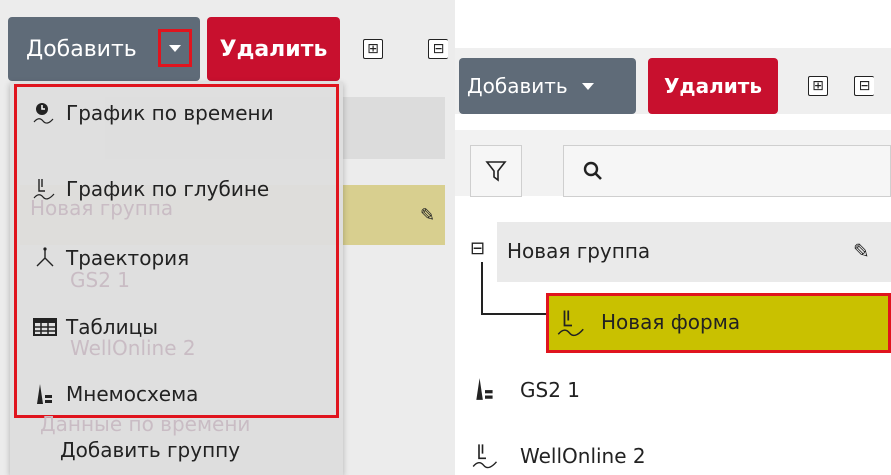 The height and width of the screenshot is (475, 891). What do you see at coordinates (145, 424) in the screenshot?
I see `menu-item-time-data: Данные по времени` at bounding box center [145, 424].